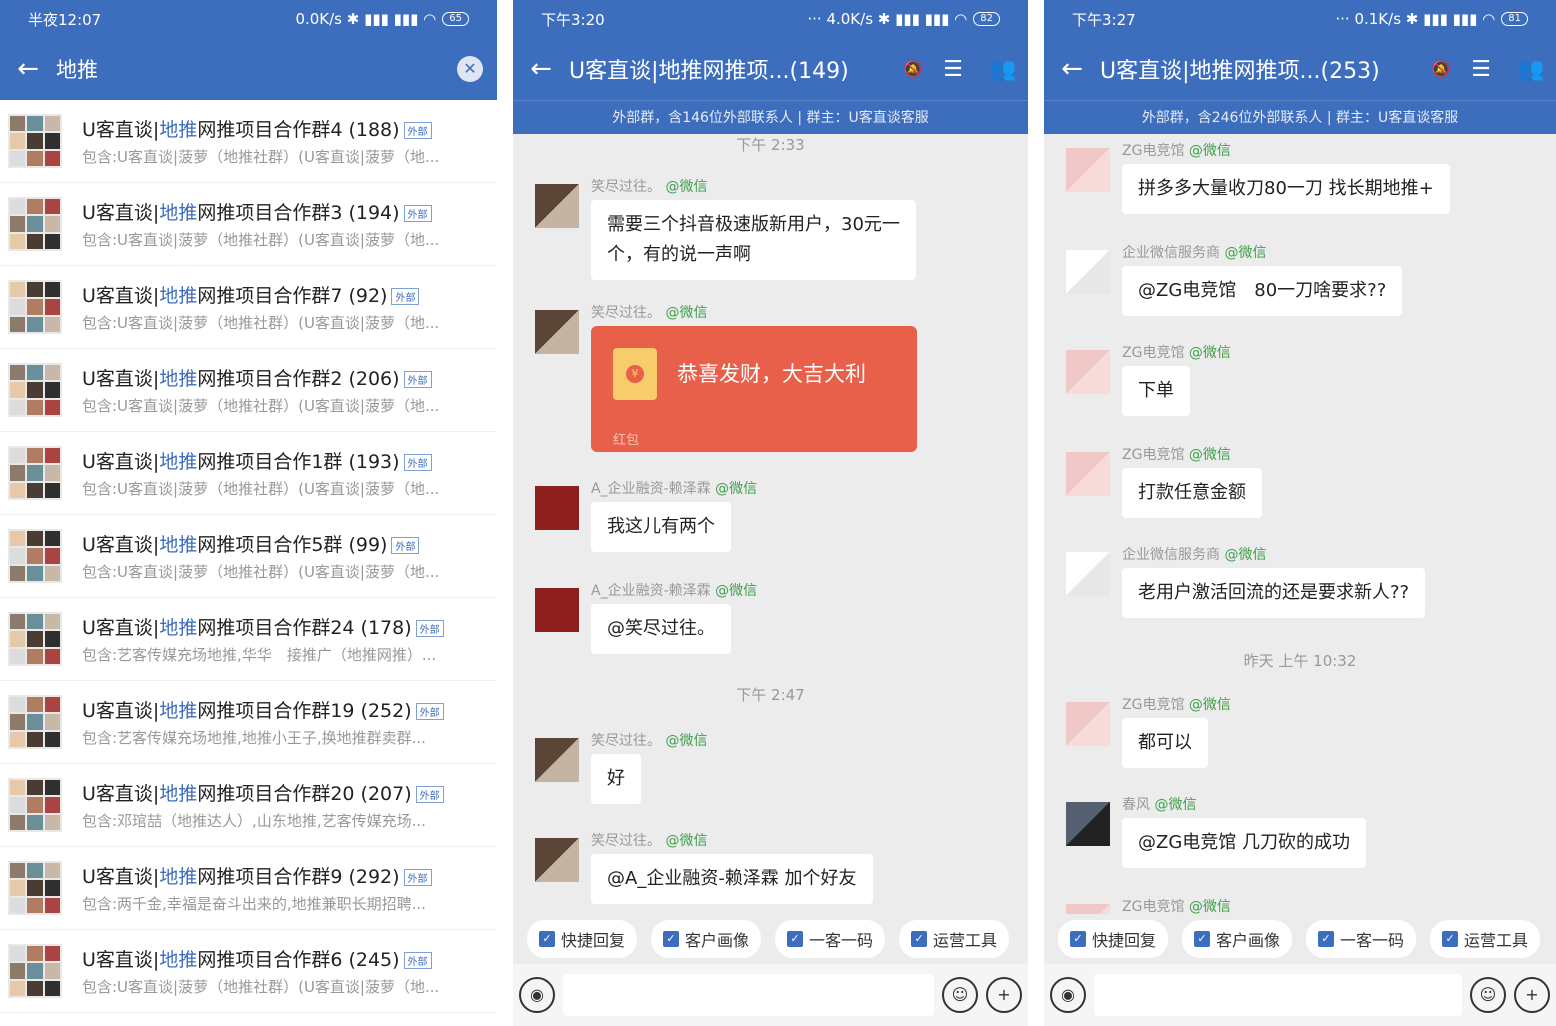 This screenshot has width=1556, height=1026. I want to click on group-name: U客直谈|地推网推项目合作群6 (245) 外部, so click(280, 958).